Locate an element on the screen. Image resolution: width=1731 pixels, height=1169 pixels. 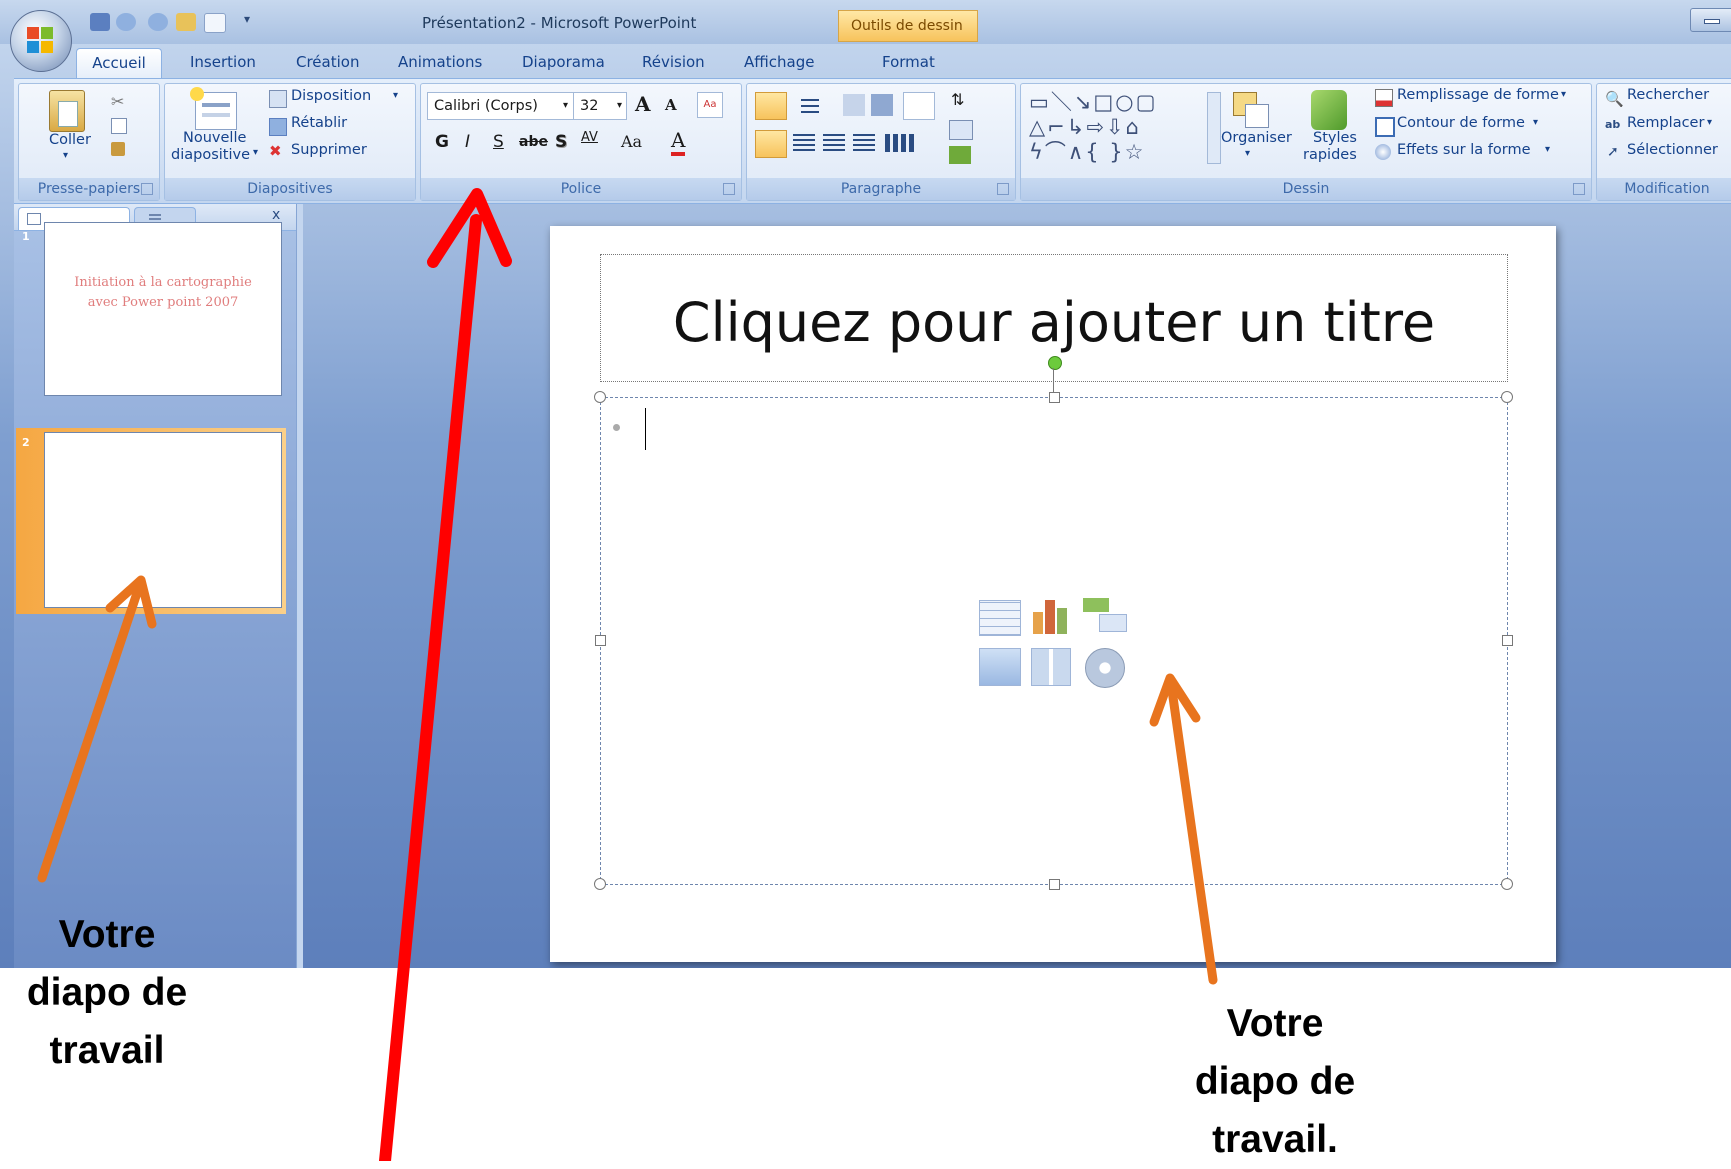
annotation-right: Votre diapo de travail. is located at coordinates (1275, 1082).